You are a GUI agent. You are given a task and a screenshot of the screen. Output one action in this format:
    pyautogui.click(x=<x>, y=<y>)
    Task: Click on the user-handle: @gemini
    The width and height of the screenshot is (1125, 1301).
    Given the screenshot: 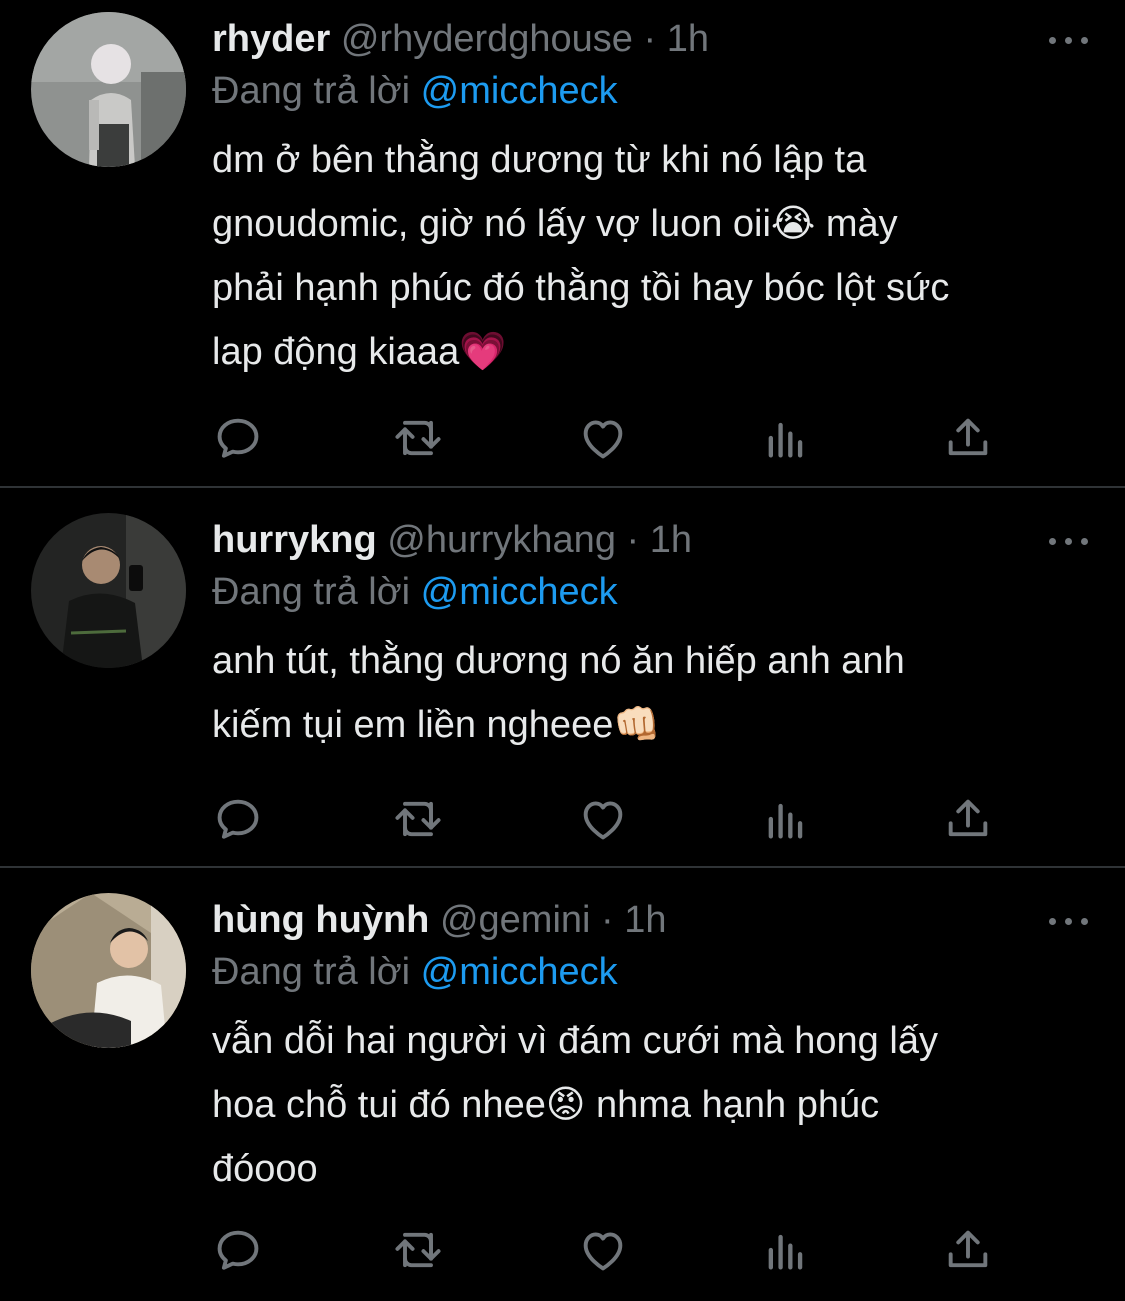 What is the action you would take?
    pyautogui.click(x=515, y=920)
    